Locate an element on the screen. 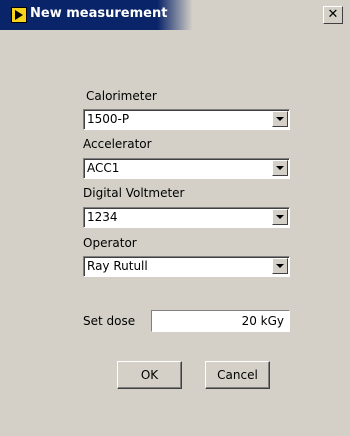  set-dose-input: 20 kGy is located at coordinates (220, 321).